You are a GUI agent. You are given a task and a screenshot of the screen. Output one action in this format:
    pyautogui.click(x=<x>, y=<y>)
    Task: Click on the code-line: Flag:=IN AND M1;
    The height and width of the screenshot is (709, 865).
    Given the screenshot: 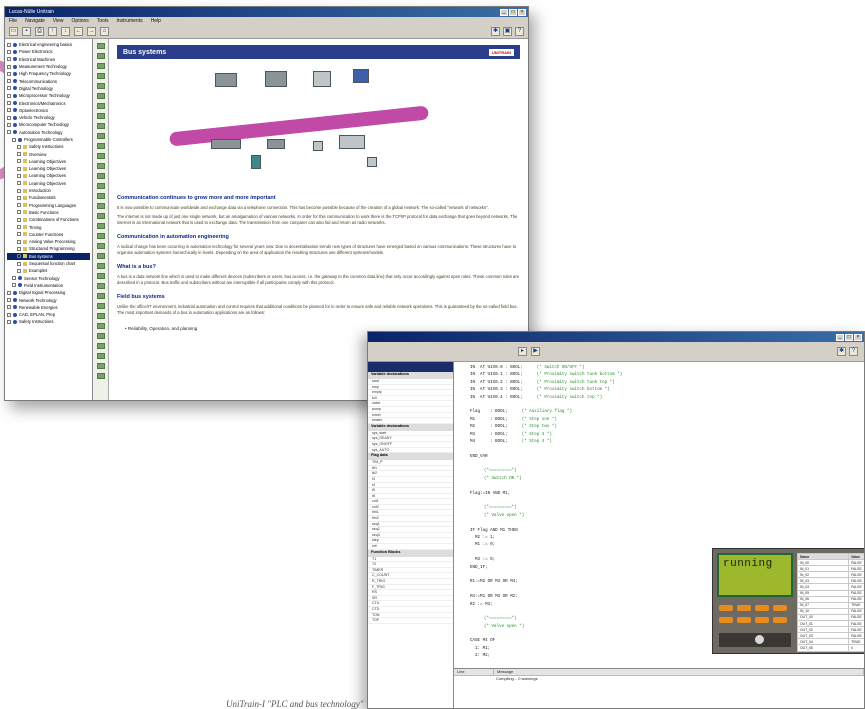 What is the action you would take?
    pyautogui.click(x=658, y=495)
    